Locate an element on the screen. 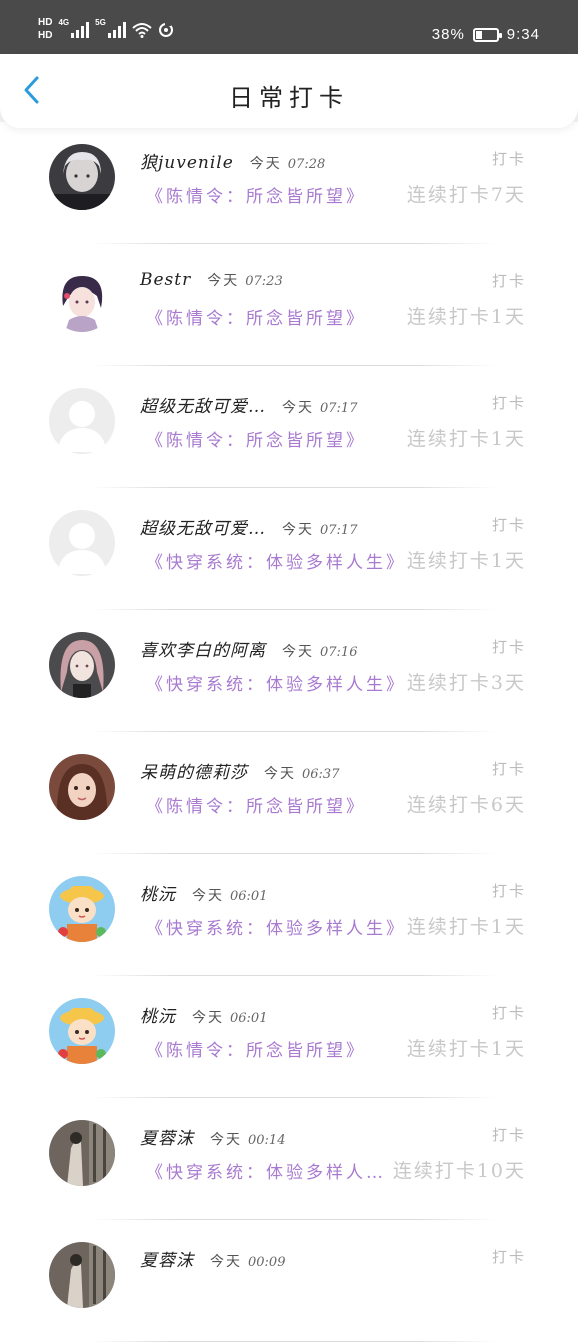 This screenshot has width=578, height=1342. name-row: 桃沅 今天 06:01 is located at coordinates (203, 1014).